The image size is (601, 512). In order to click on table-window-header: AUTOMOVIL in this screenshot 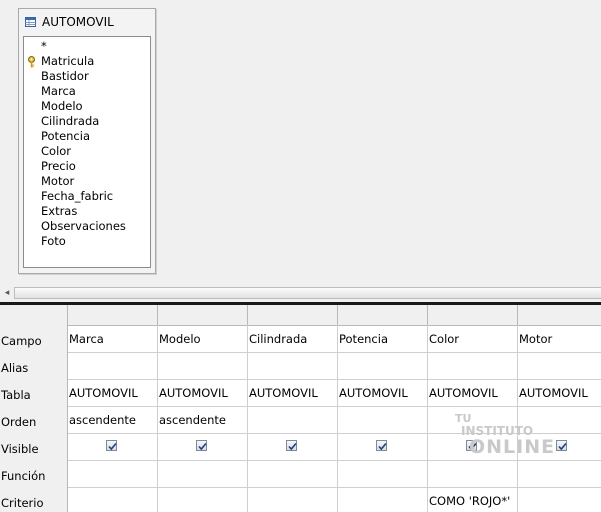, I will do `click(87, 22)`.